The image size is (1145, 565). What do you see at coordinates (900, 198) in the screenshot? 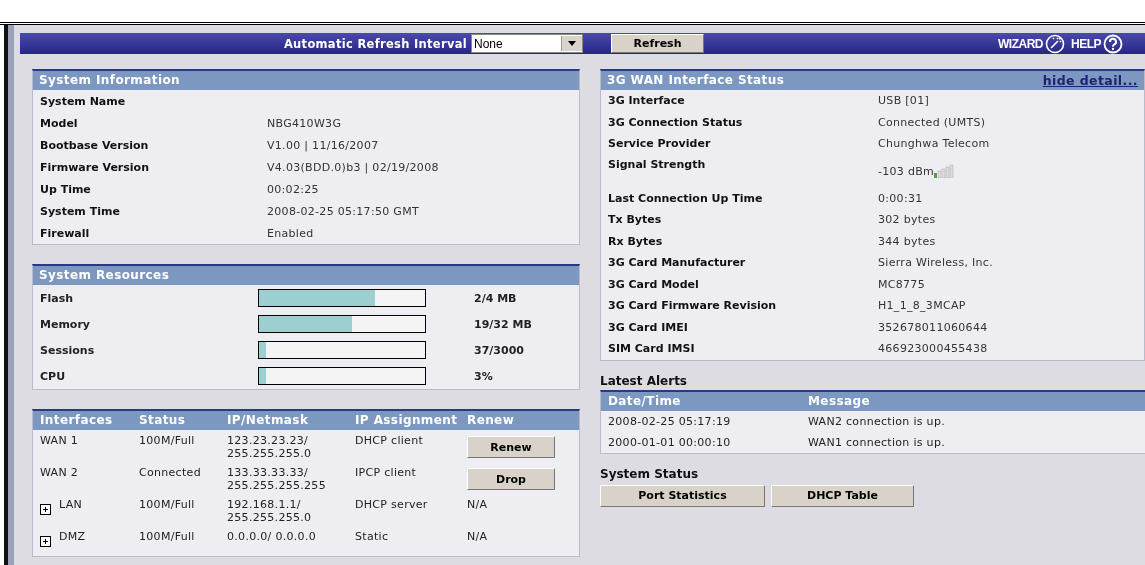
I see `field-value: 0:00:31` at bounding box center [900, 198].